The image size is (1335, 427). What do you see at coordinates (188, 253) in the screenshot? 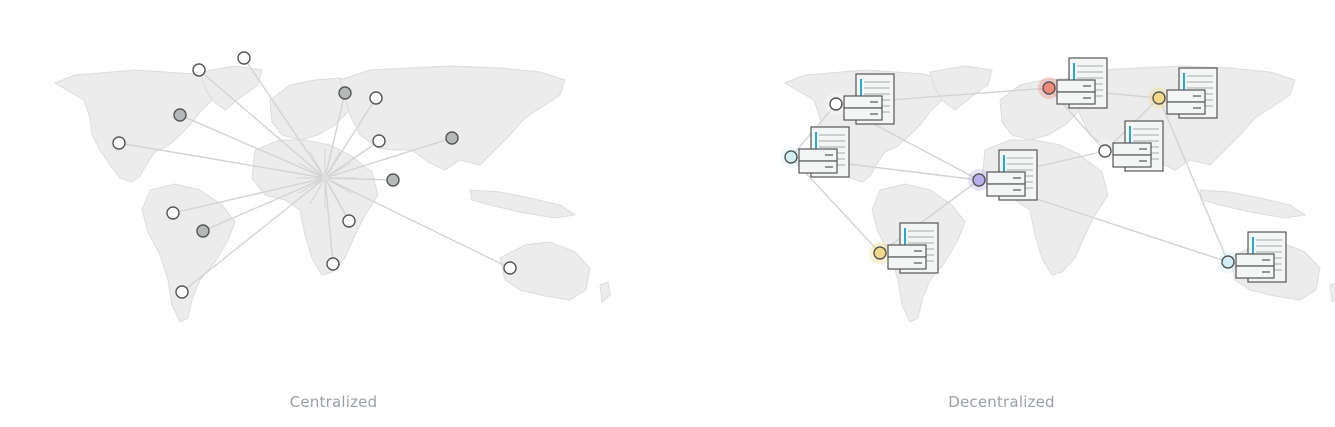
I see `continent-south-america` at bounding box center [188, 253].